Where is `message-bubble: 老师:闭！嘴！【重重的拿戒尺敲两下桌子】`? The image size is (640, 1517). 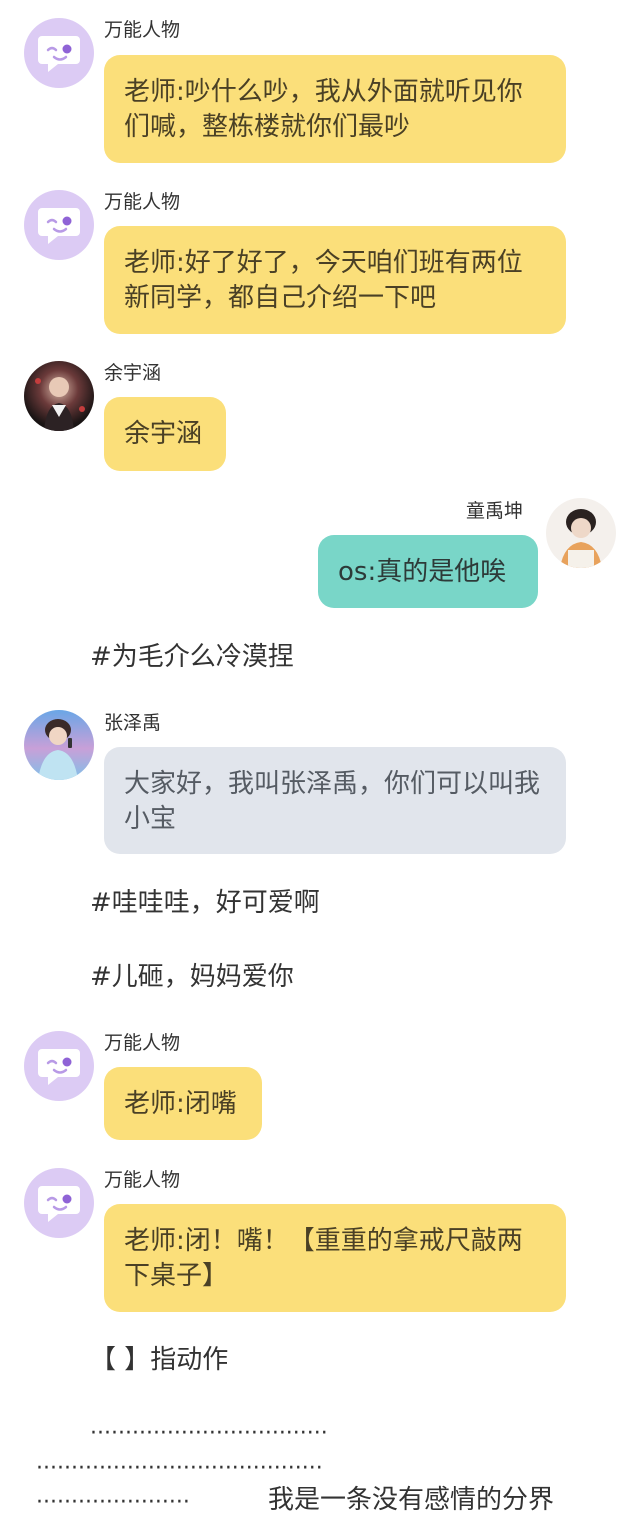
message-bubble: 老师:闭！嘴！【重重的拿戒尺敲两下桌子】 is located at coordinates (335, 1258).